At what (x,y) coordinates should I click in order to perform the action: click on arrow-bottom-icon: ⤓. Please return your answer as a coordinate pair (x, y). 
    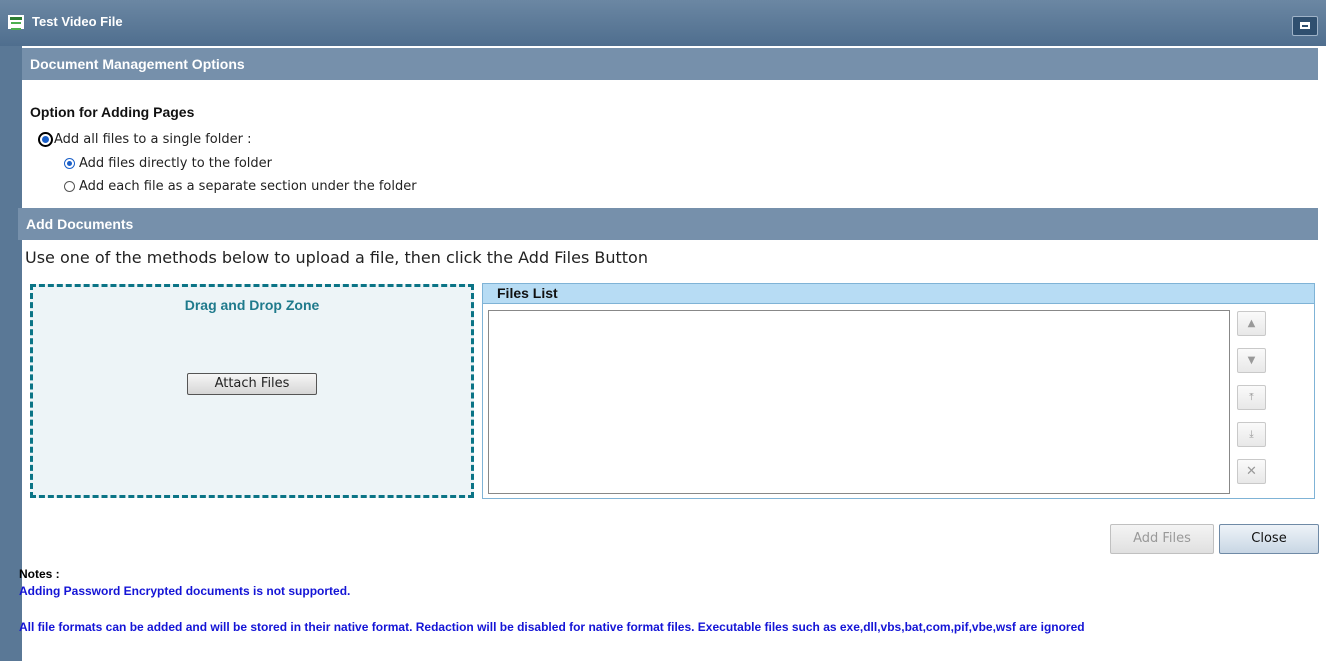
    Looking at the image, I should click on (1251, 434).